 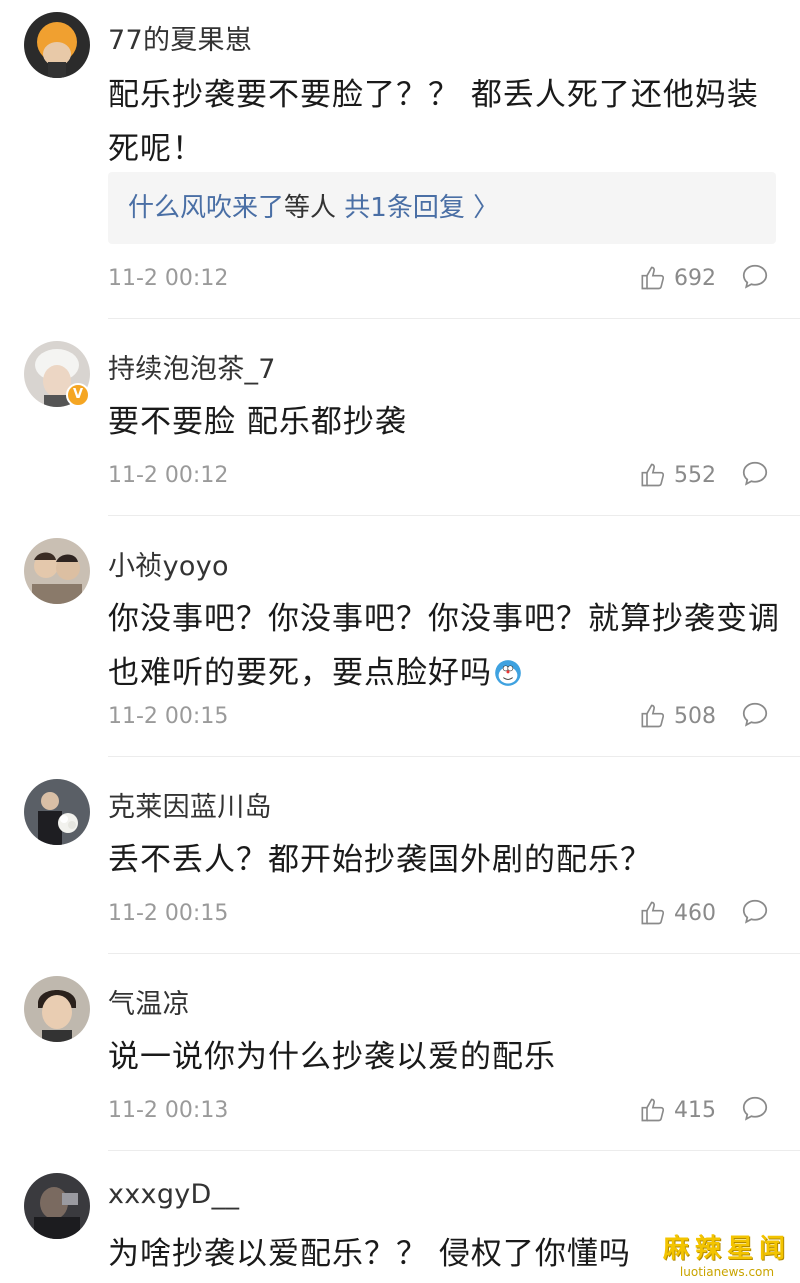 I want to click on like-count: 460, so click(x=695, y=913).